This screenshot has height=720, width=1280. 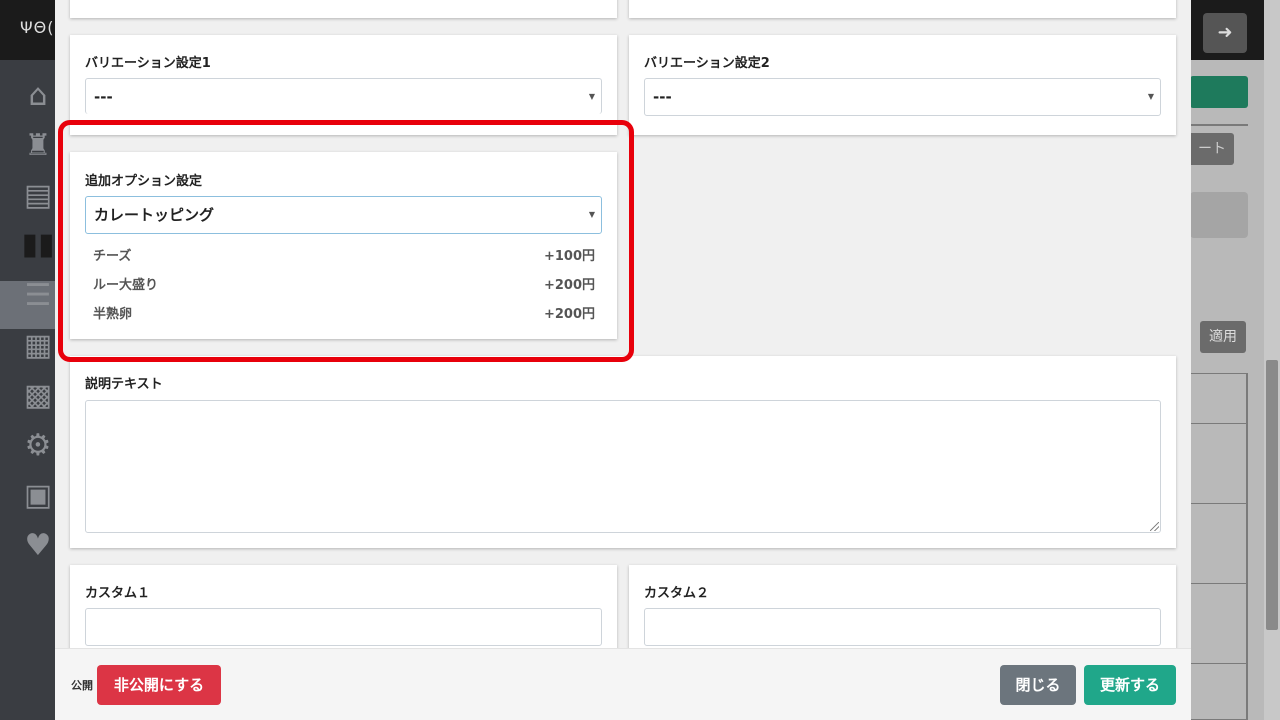 What do you see at coordinates (126, 285) in the screenshot?
I see `option-name: ルー大盛り` at bounding box center [126, 285].